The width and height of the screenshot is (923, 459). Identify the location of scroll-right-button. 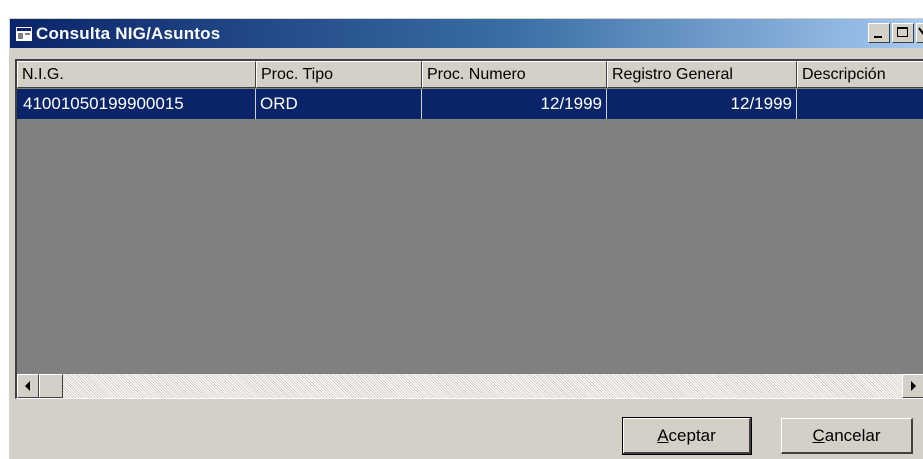
(912, 386).